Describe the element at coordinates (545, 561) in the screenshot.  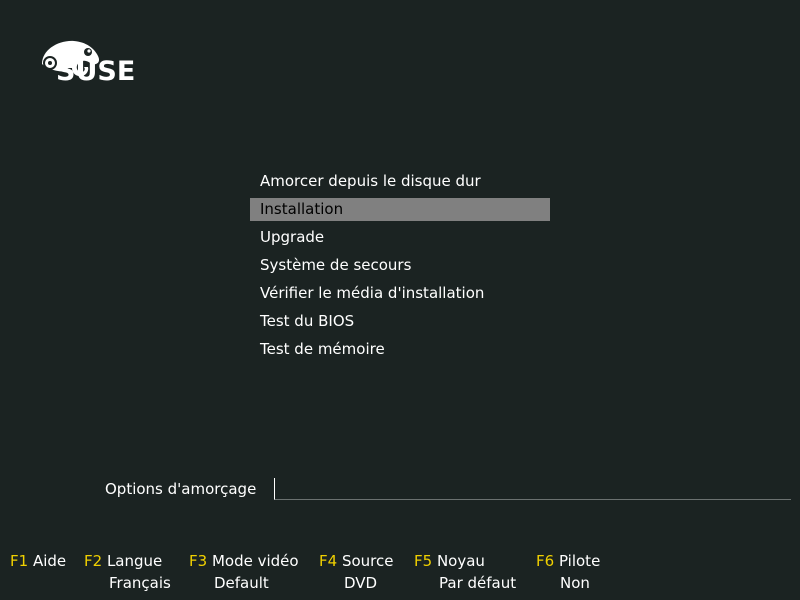
I see `fkey-key: F6` at that location.